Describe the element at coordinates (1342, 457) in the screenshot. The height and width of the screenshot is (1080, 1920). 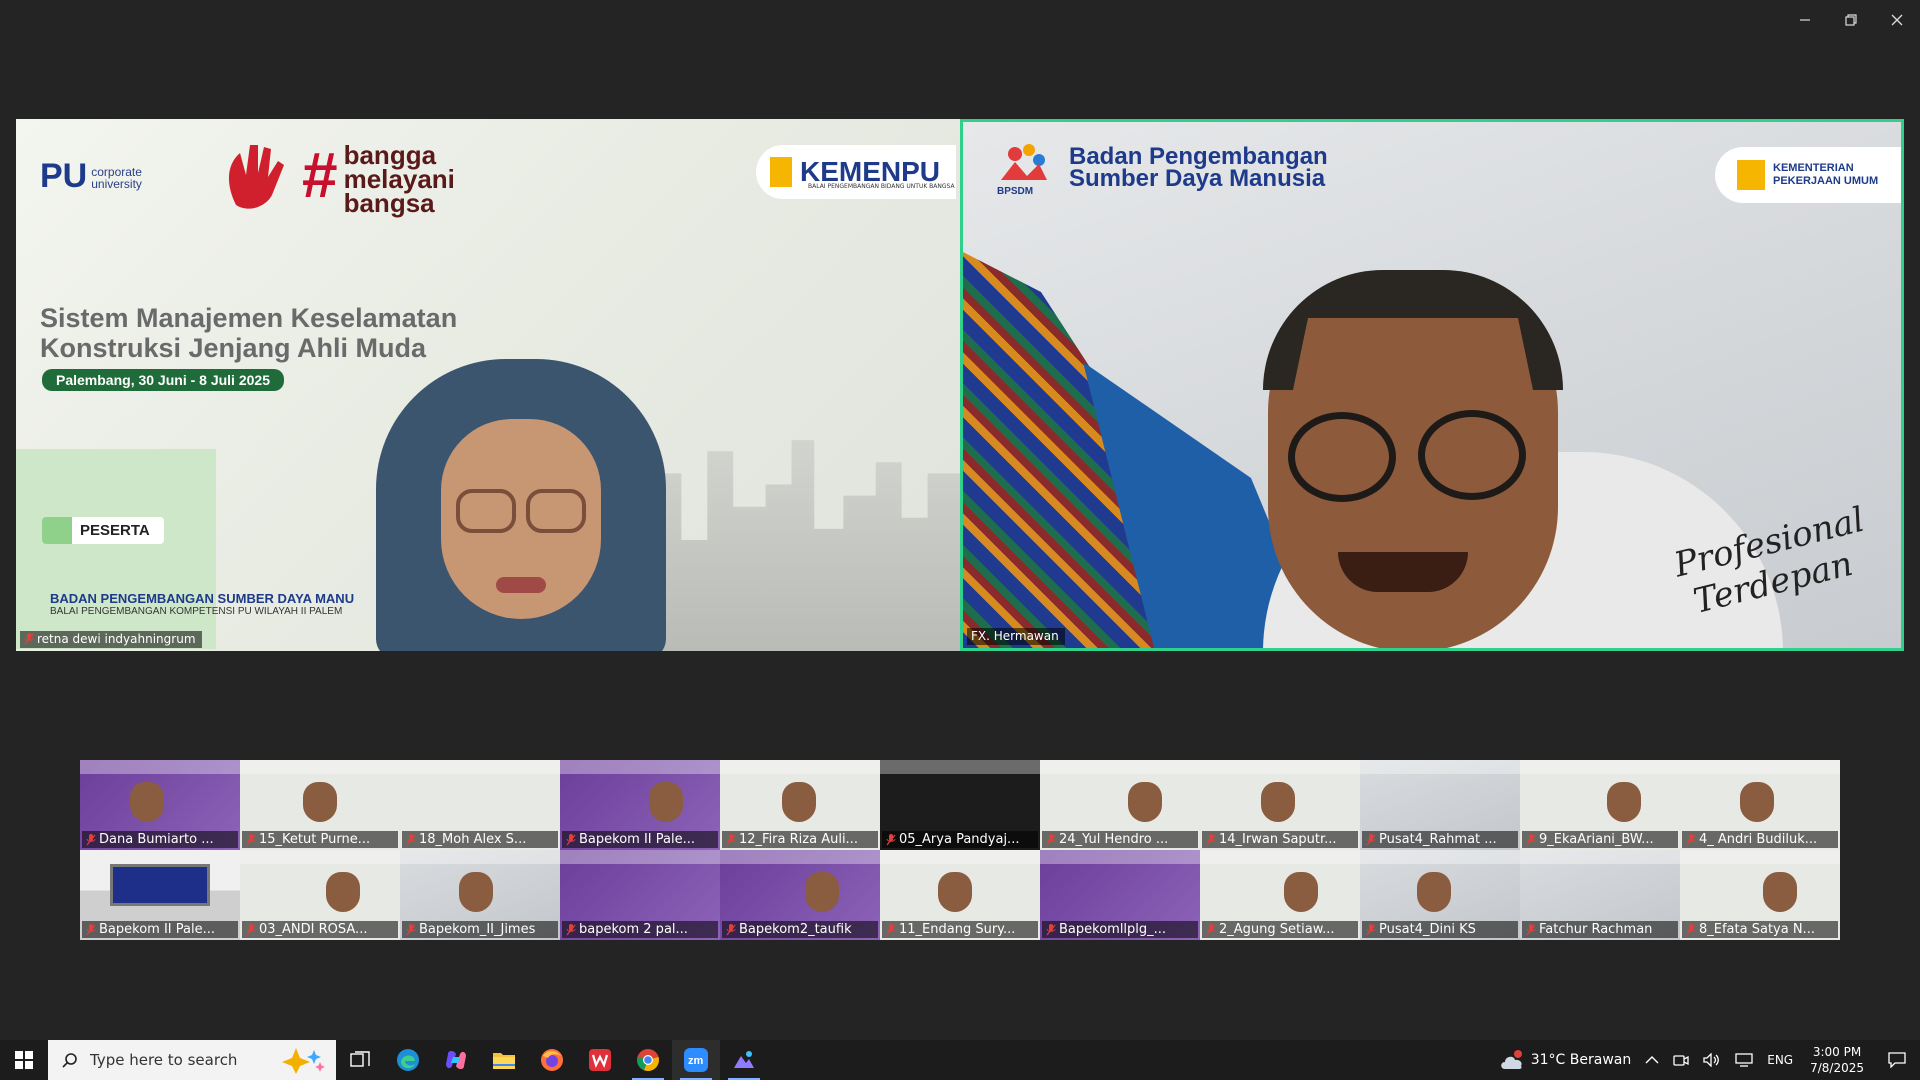
I see `glasses-left-lens` at that location.